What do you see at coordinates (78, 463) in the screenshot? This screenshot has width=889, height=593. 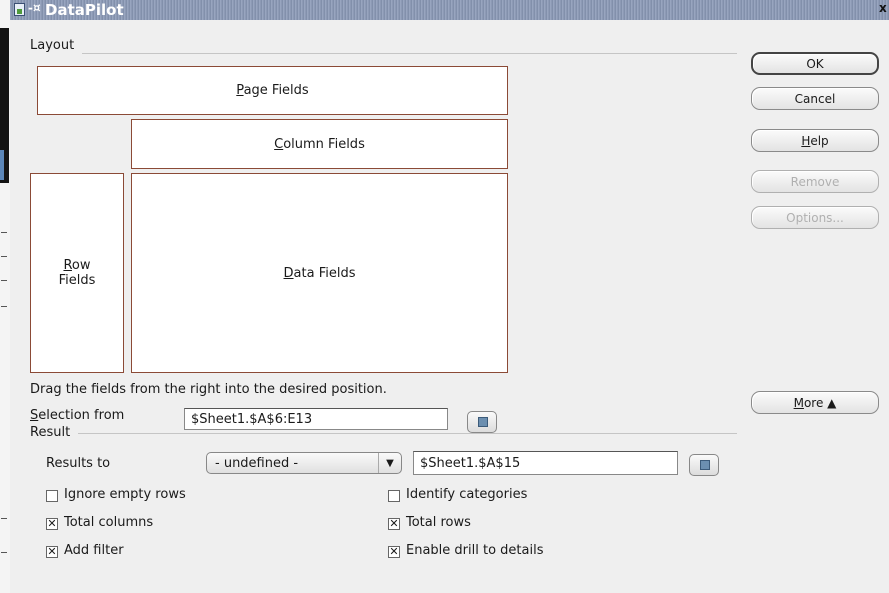 I see `results-to-label: Results to` at bounding box center [78, 463].